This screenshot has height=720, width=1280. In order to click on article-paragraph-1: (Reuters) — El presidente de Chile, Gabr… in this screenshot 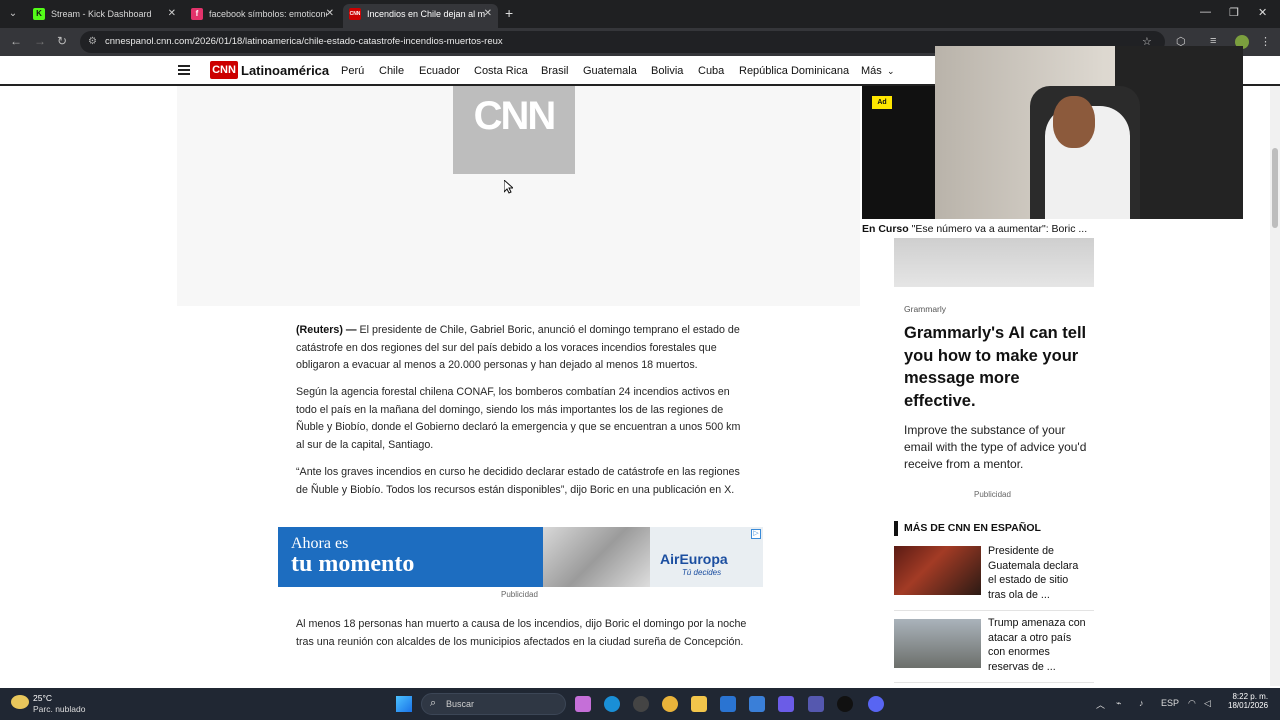, I will do `click(523, 348)`.